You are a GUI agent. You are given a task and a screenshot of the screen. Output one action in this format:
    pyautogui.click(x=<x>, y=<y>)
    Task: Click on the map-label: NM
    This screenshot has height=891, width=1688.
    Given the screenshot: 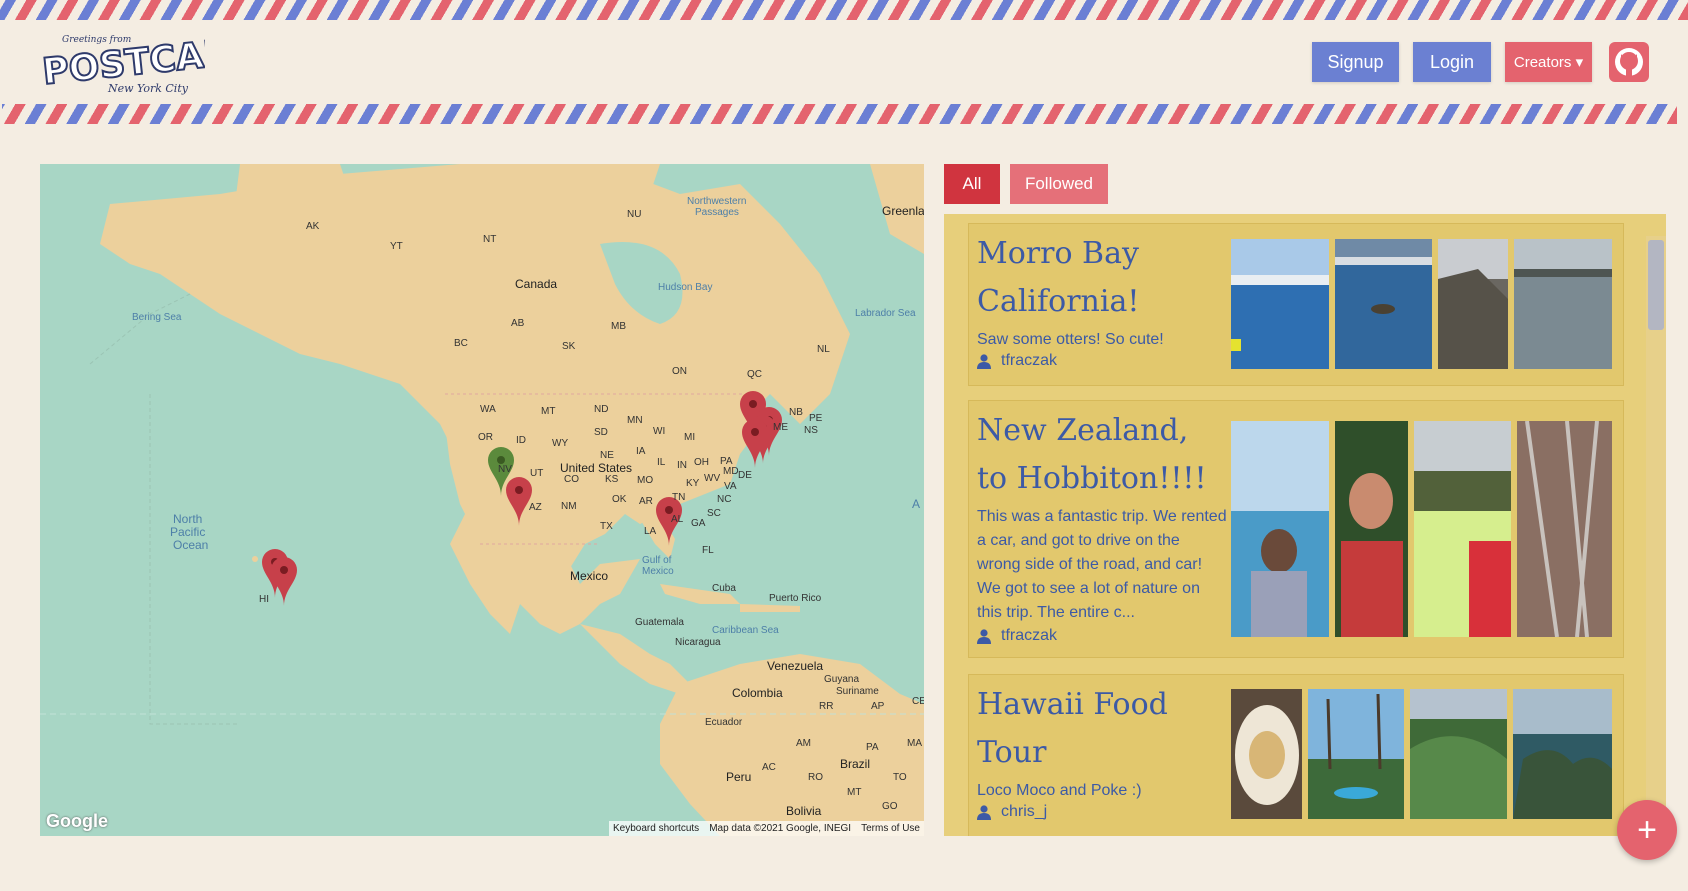 What is the action you would take?
    pyautogui.click(x=569, y=506)
    